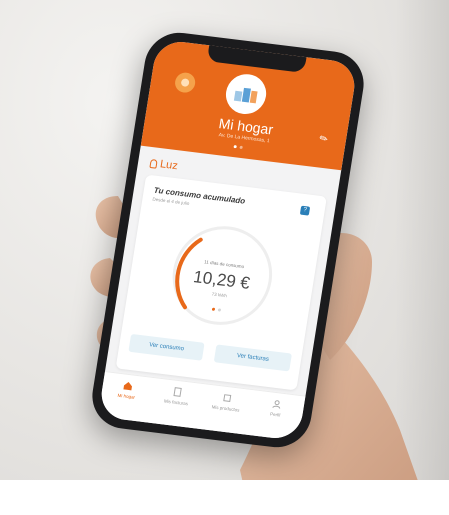  I want to click on home-pager-dots, so click(238, 147).